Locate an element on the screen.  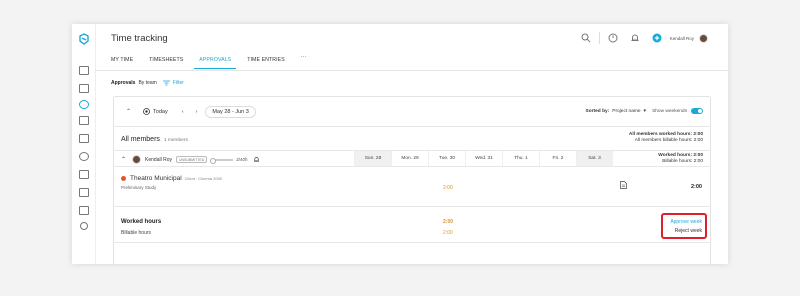
by-team-selector: By team is located at coordinates (147, 83).